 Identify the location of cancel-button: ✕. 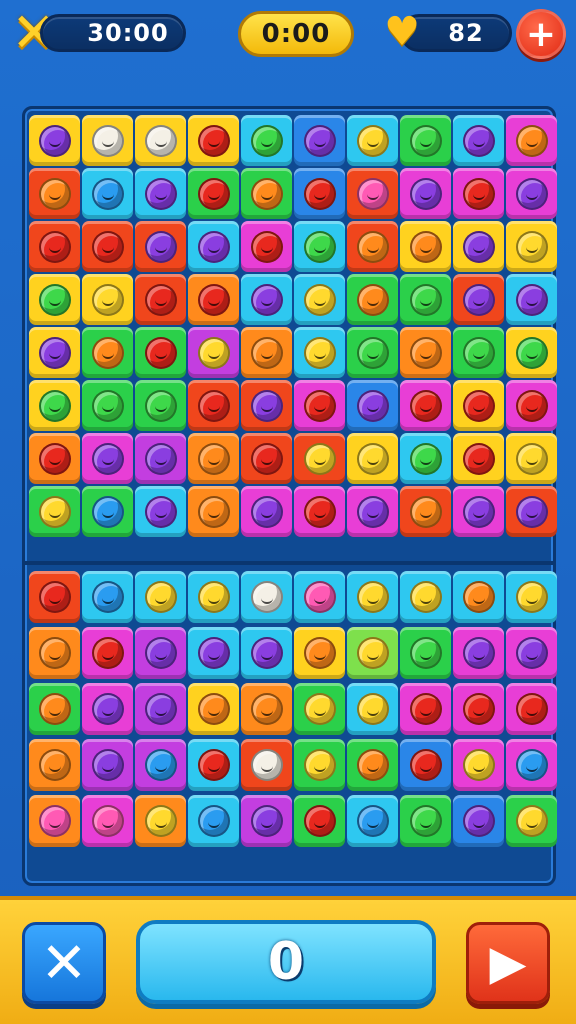
(64, 963).